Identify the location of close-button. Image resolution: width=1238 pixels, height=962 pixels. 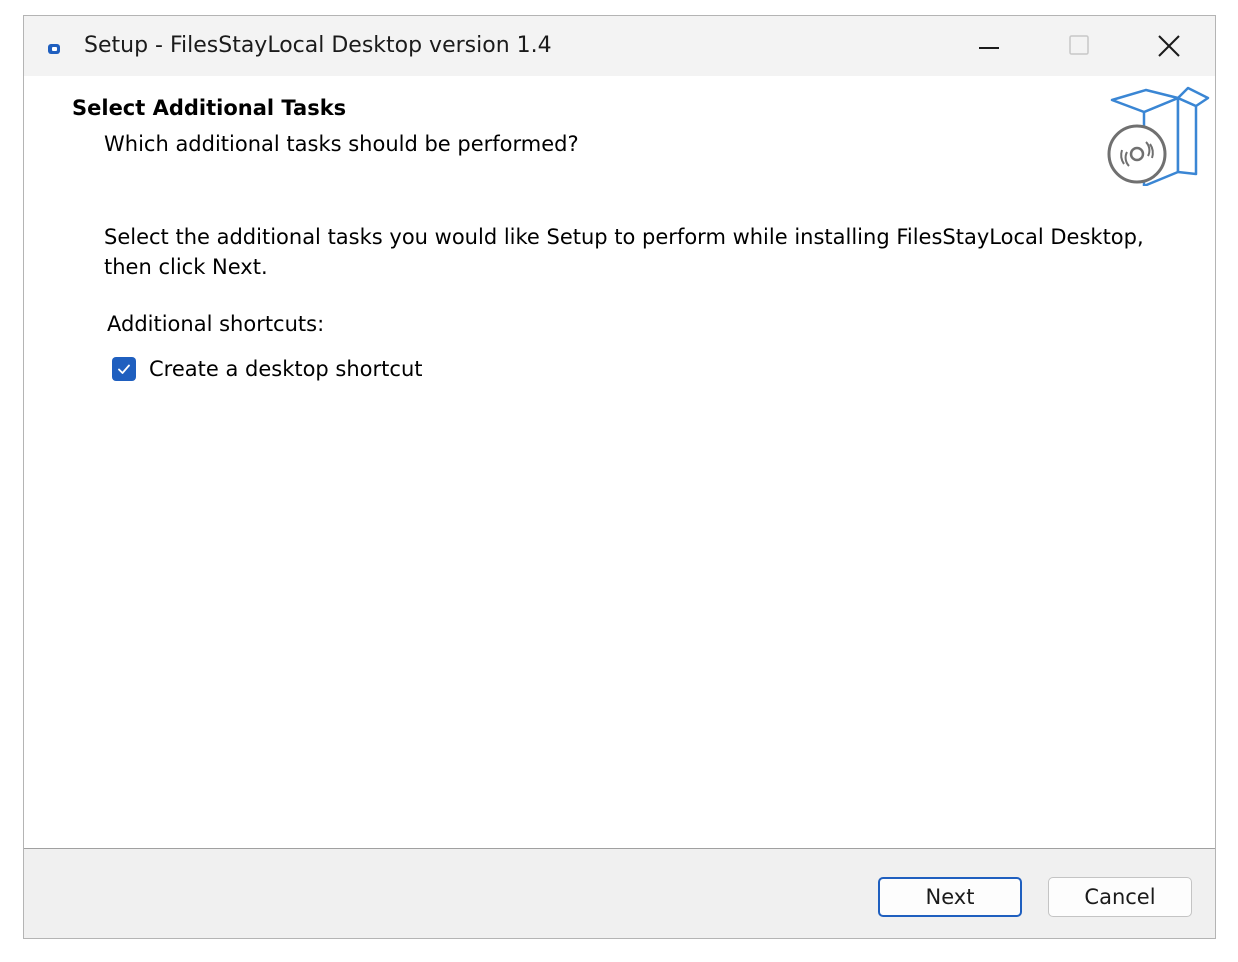
(1169, 46).